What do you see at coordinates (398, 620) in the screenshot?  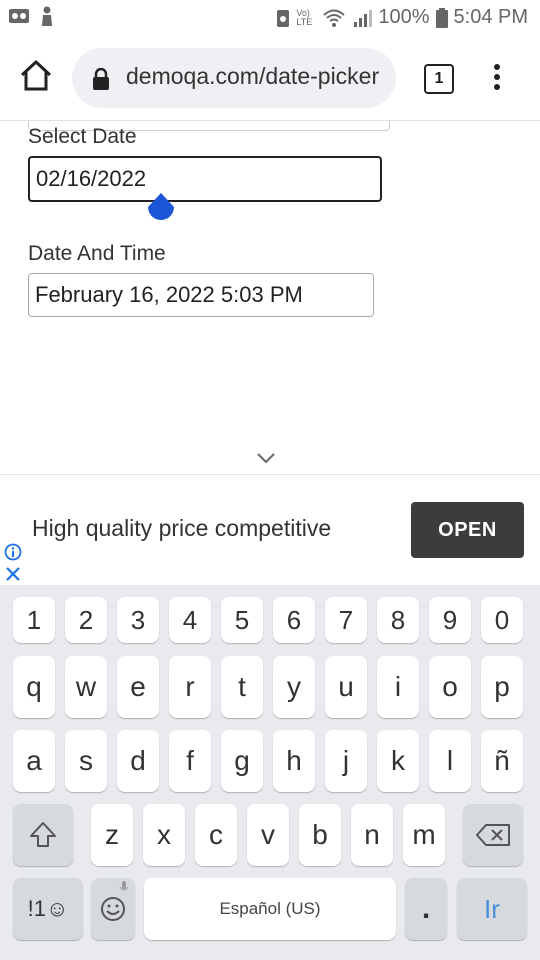 I see `key-8: 8` at bounding box center [398, 620].